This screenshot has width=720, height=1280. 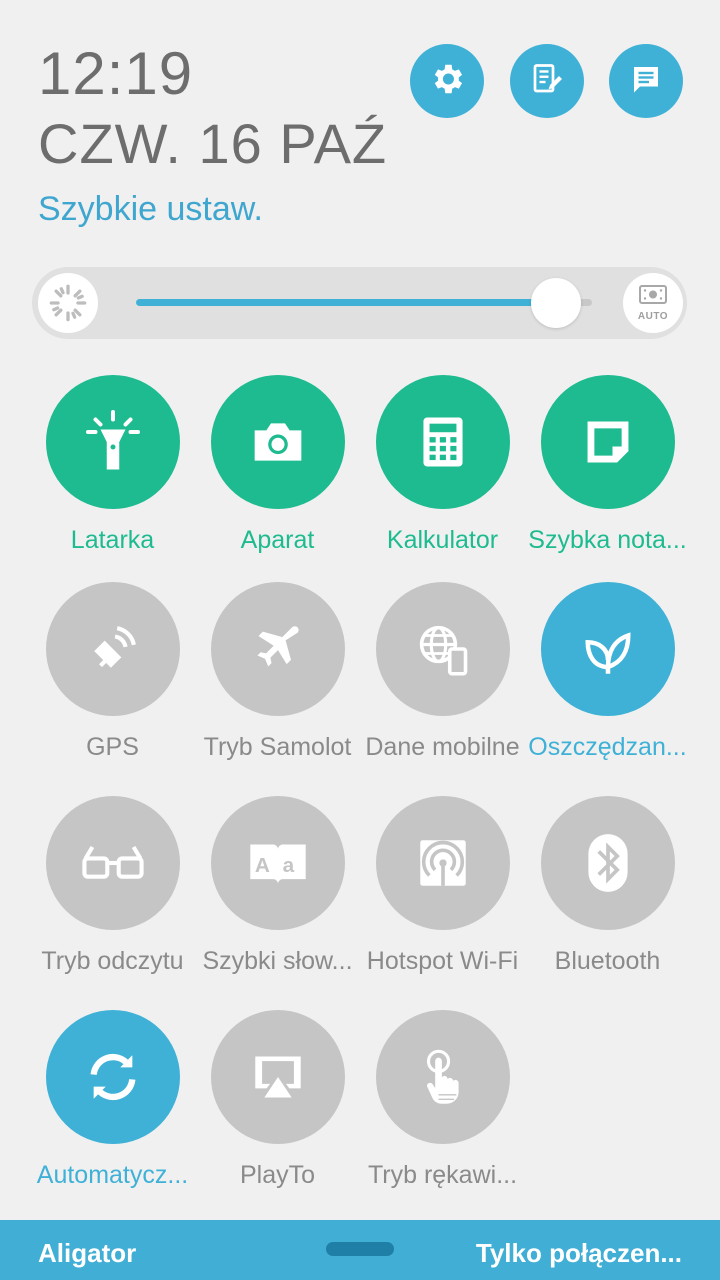 What do you see at coordinates (442, 540) in the screenshot?
I see `tile-label: Kalkulator` at bounding box center [442, 540].